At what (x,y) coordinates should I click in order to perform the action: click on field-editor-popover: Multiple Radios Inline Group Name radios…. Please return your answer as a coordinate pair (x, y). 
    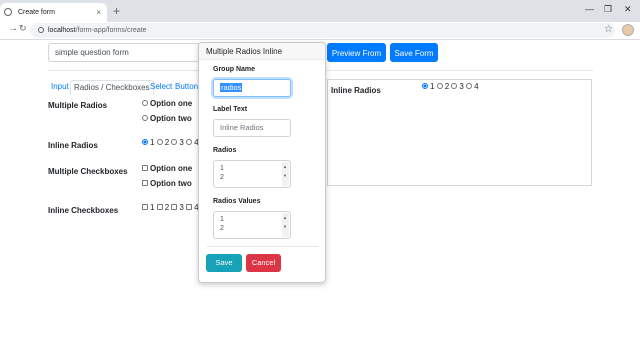
    Looking at the image, I should click on (262, 162).